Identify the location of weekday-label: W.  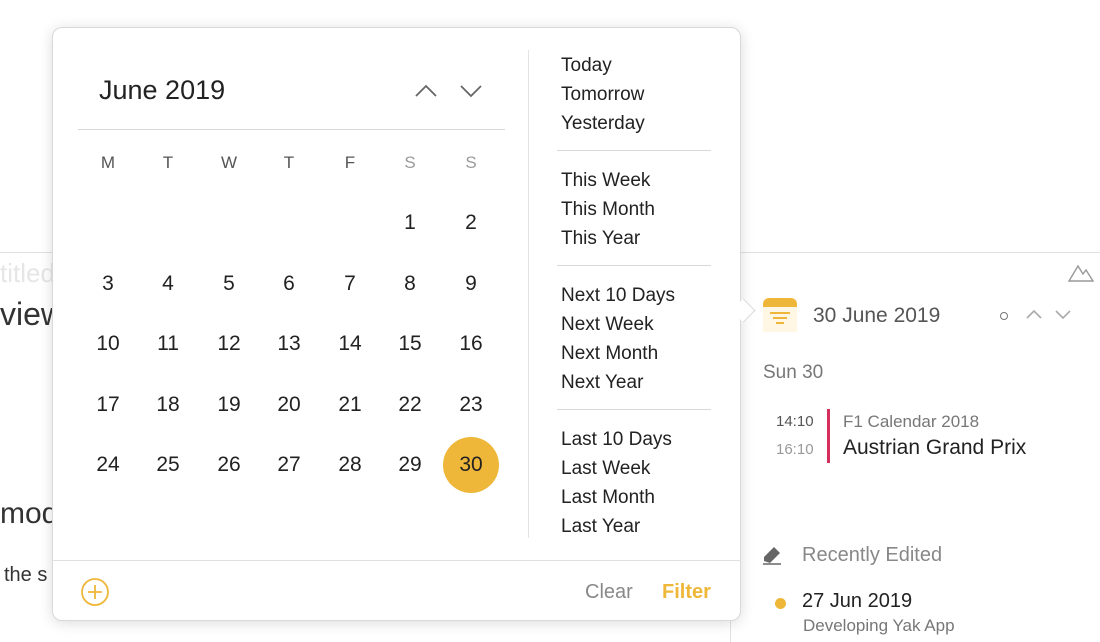
(229, 162).